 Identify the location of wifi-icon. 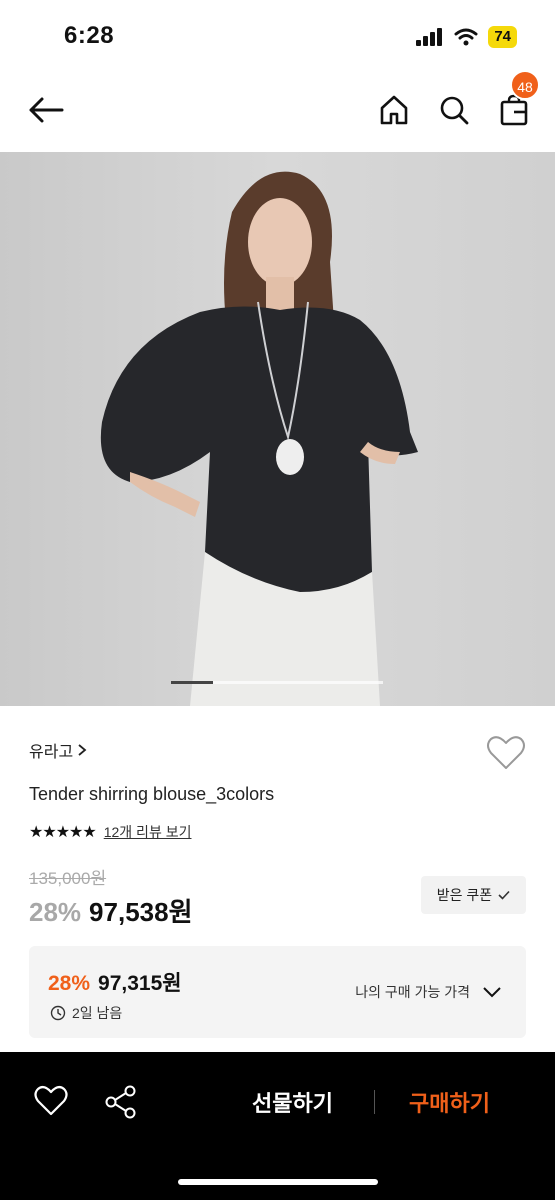
(466, 37).